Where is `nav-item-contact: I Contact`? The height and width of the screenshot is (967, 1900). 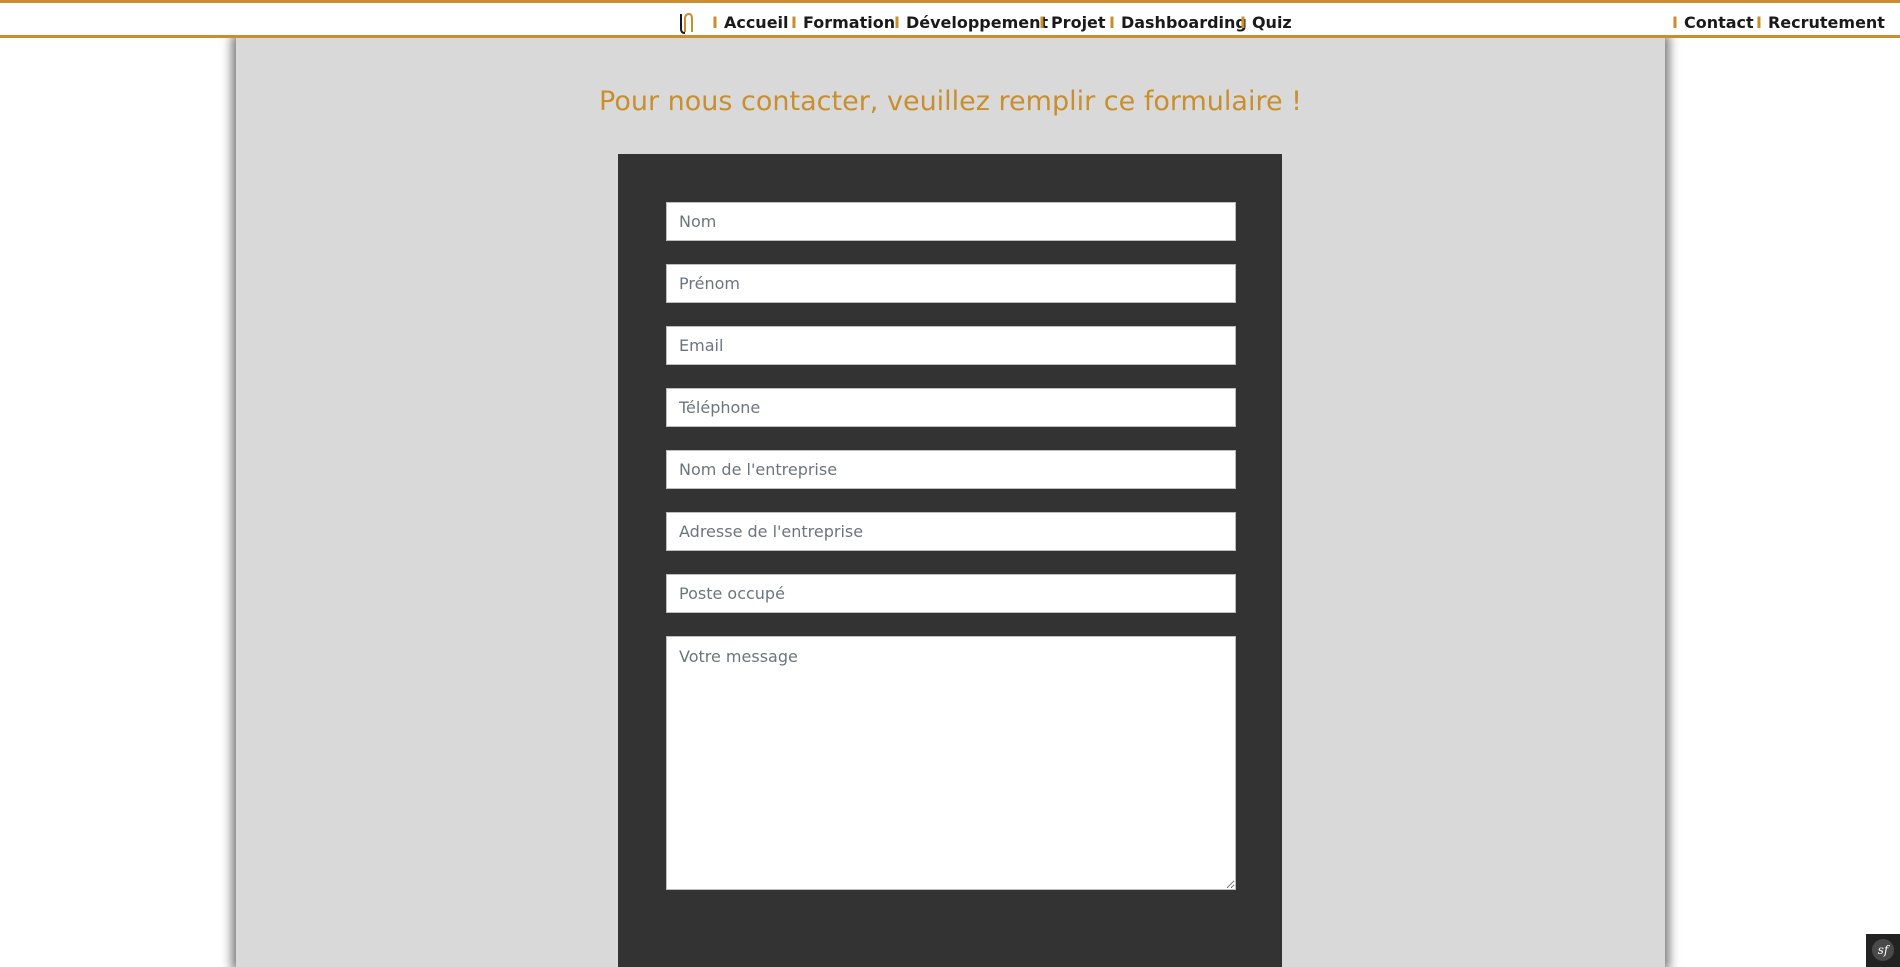
nav-item-contact: I Contact is located at coordinates (1713, 23).